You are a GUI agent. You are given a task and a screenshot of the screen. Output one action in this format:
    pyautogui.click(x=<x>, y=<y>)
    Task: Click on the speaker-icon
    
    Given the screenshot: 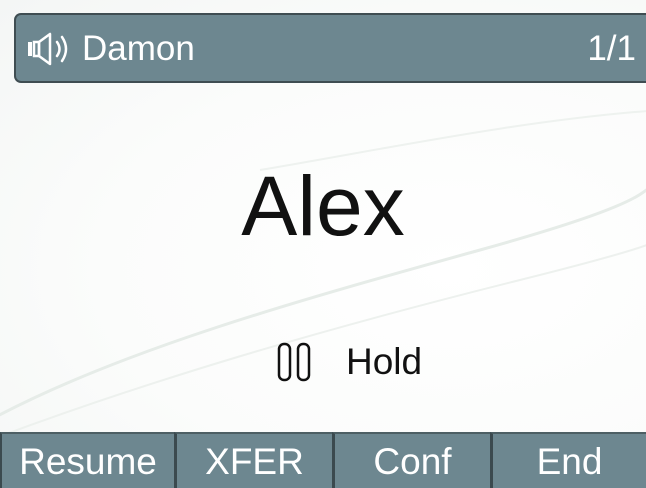 What is the action you would take?
    pyautogui.click(x=48, y=49)
    